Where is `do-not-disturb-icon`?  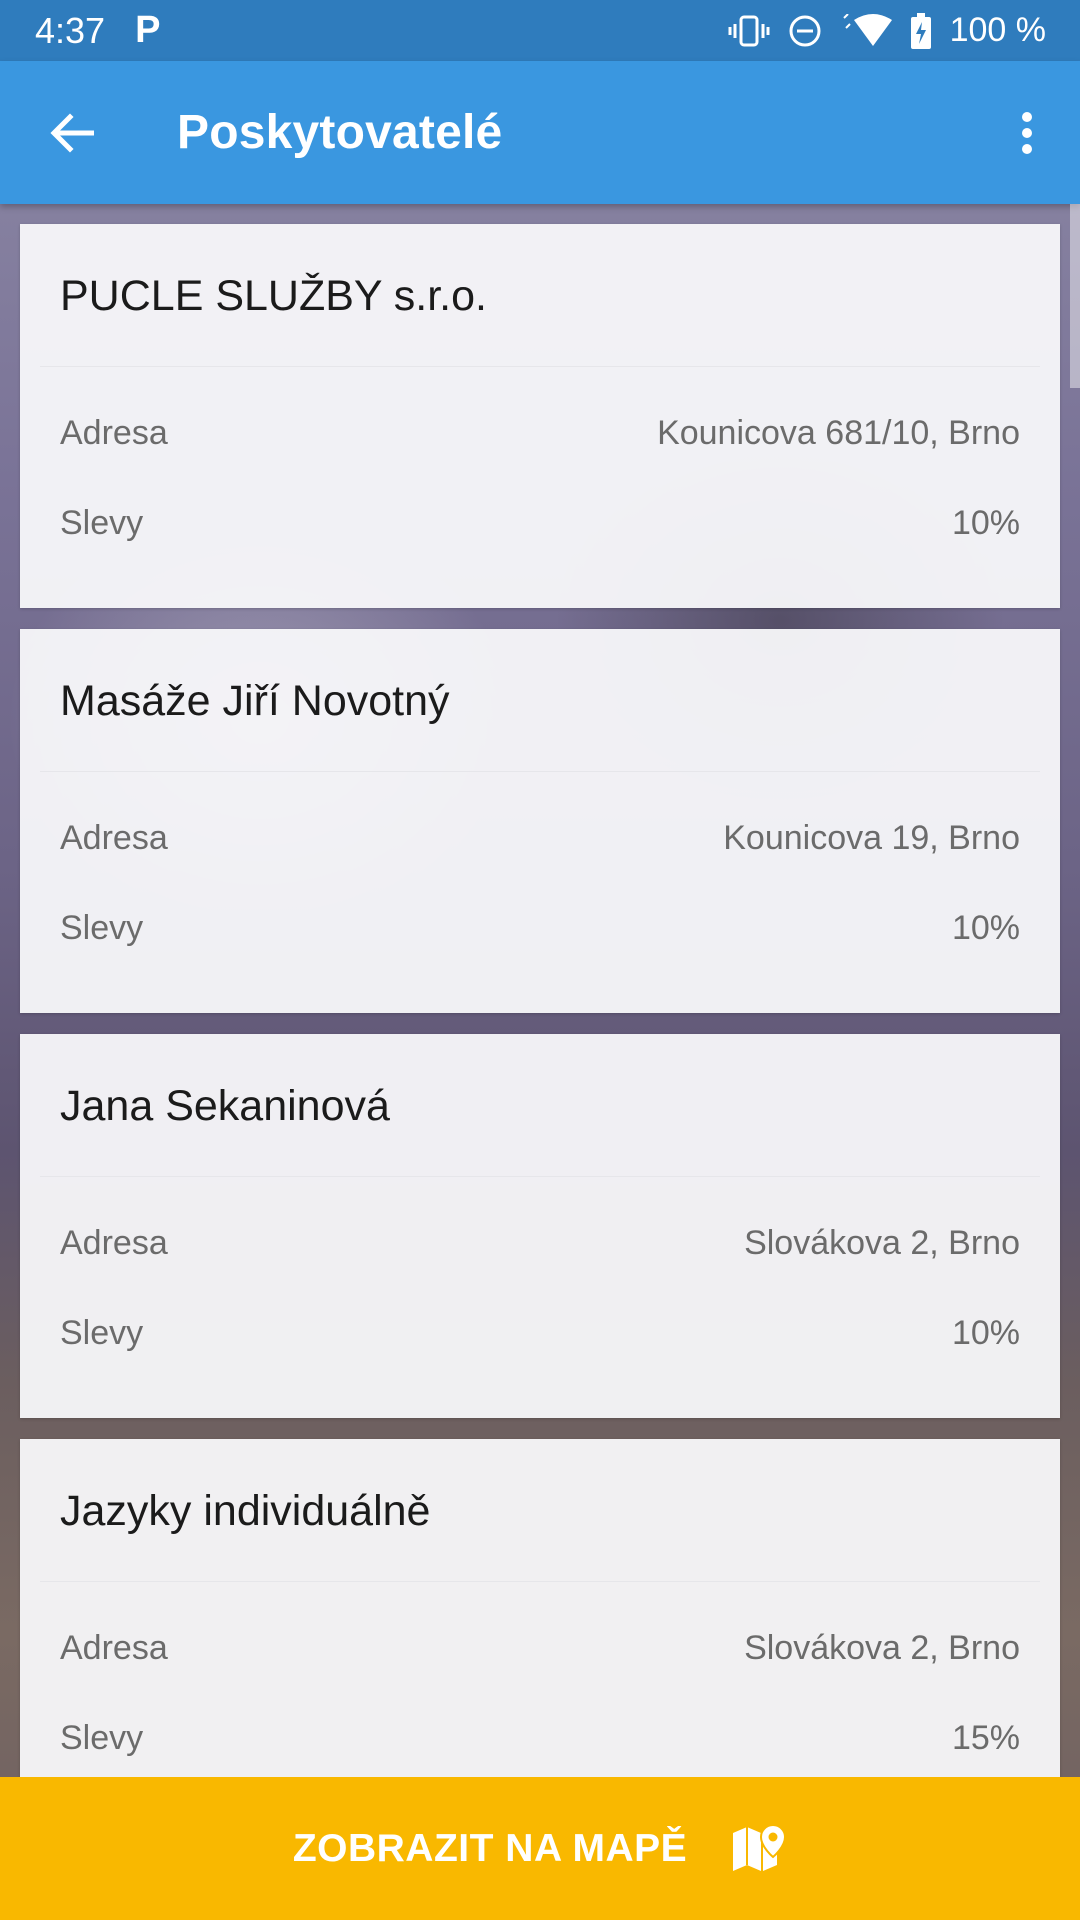 do-not-disturb-icon is located at coordinates (805, 31).